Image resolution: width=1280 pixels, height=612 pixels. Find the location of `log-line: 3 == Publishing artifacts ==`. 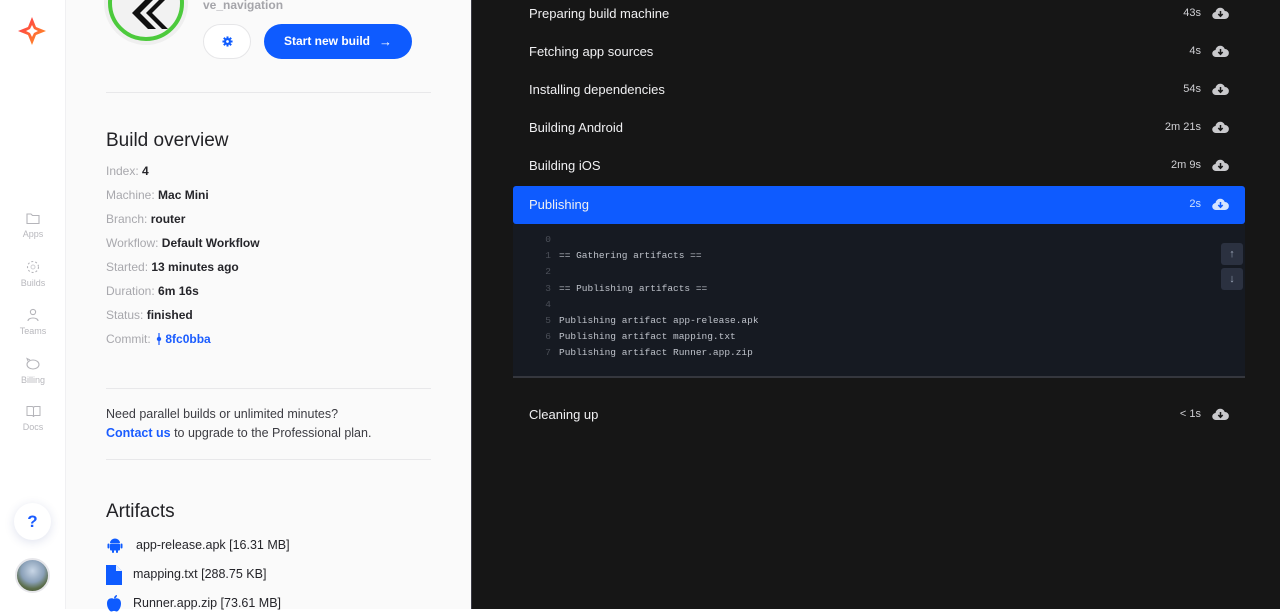

log-line: 3 == Publishing artifacts == is located at coordinates (610, 288).